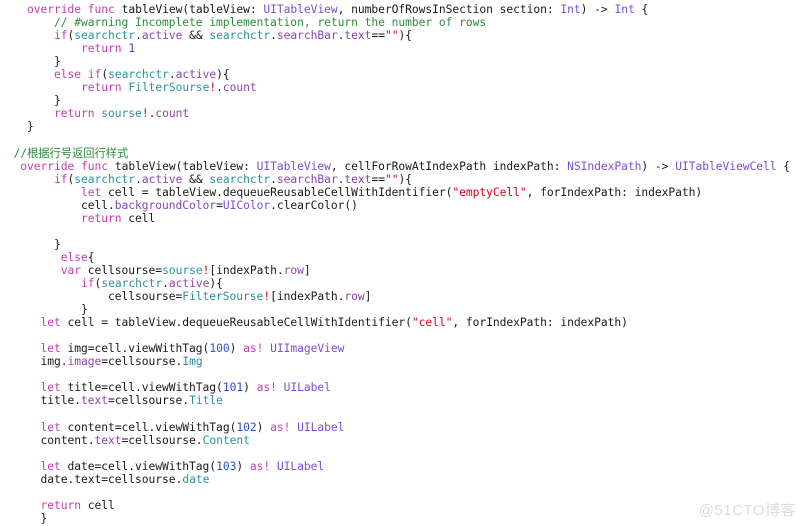 The image size is (806, 526). What do you see at coordinates (169, 88) in the screenshot?
I see `code-token-id: FilterSourse` at bounding box center [169, 88].